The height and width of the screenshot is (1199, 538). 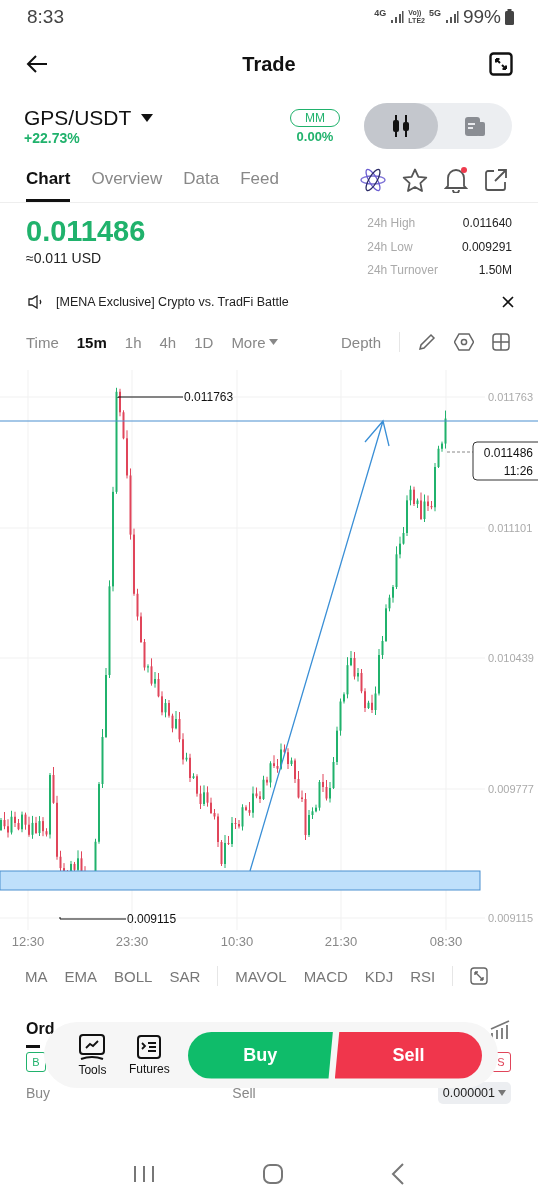 What do you see at coordinates (464, 342) in the screenshot?
I see `hexagon-settings-icon` at bounding box center [464, 342].